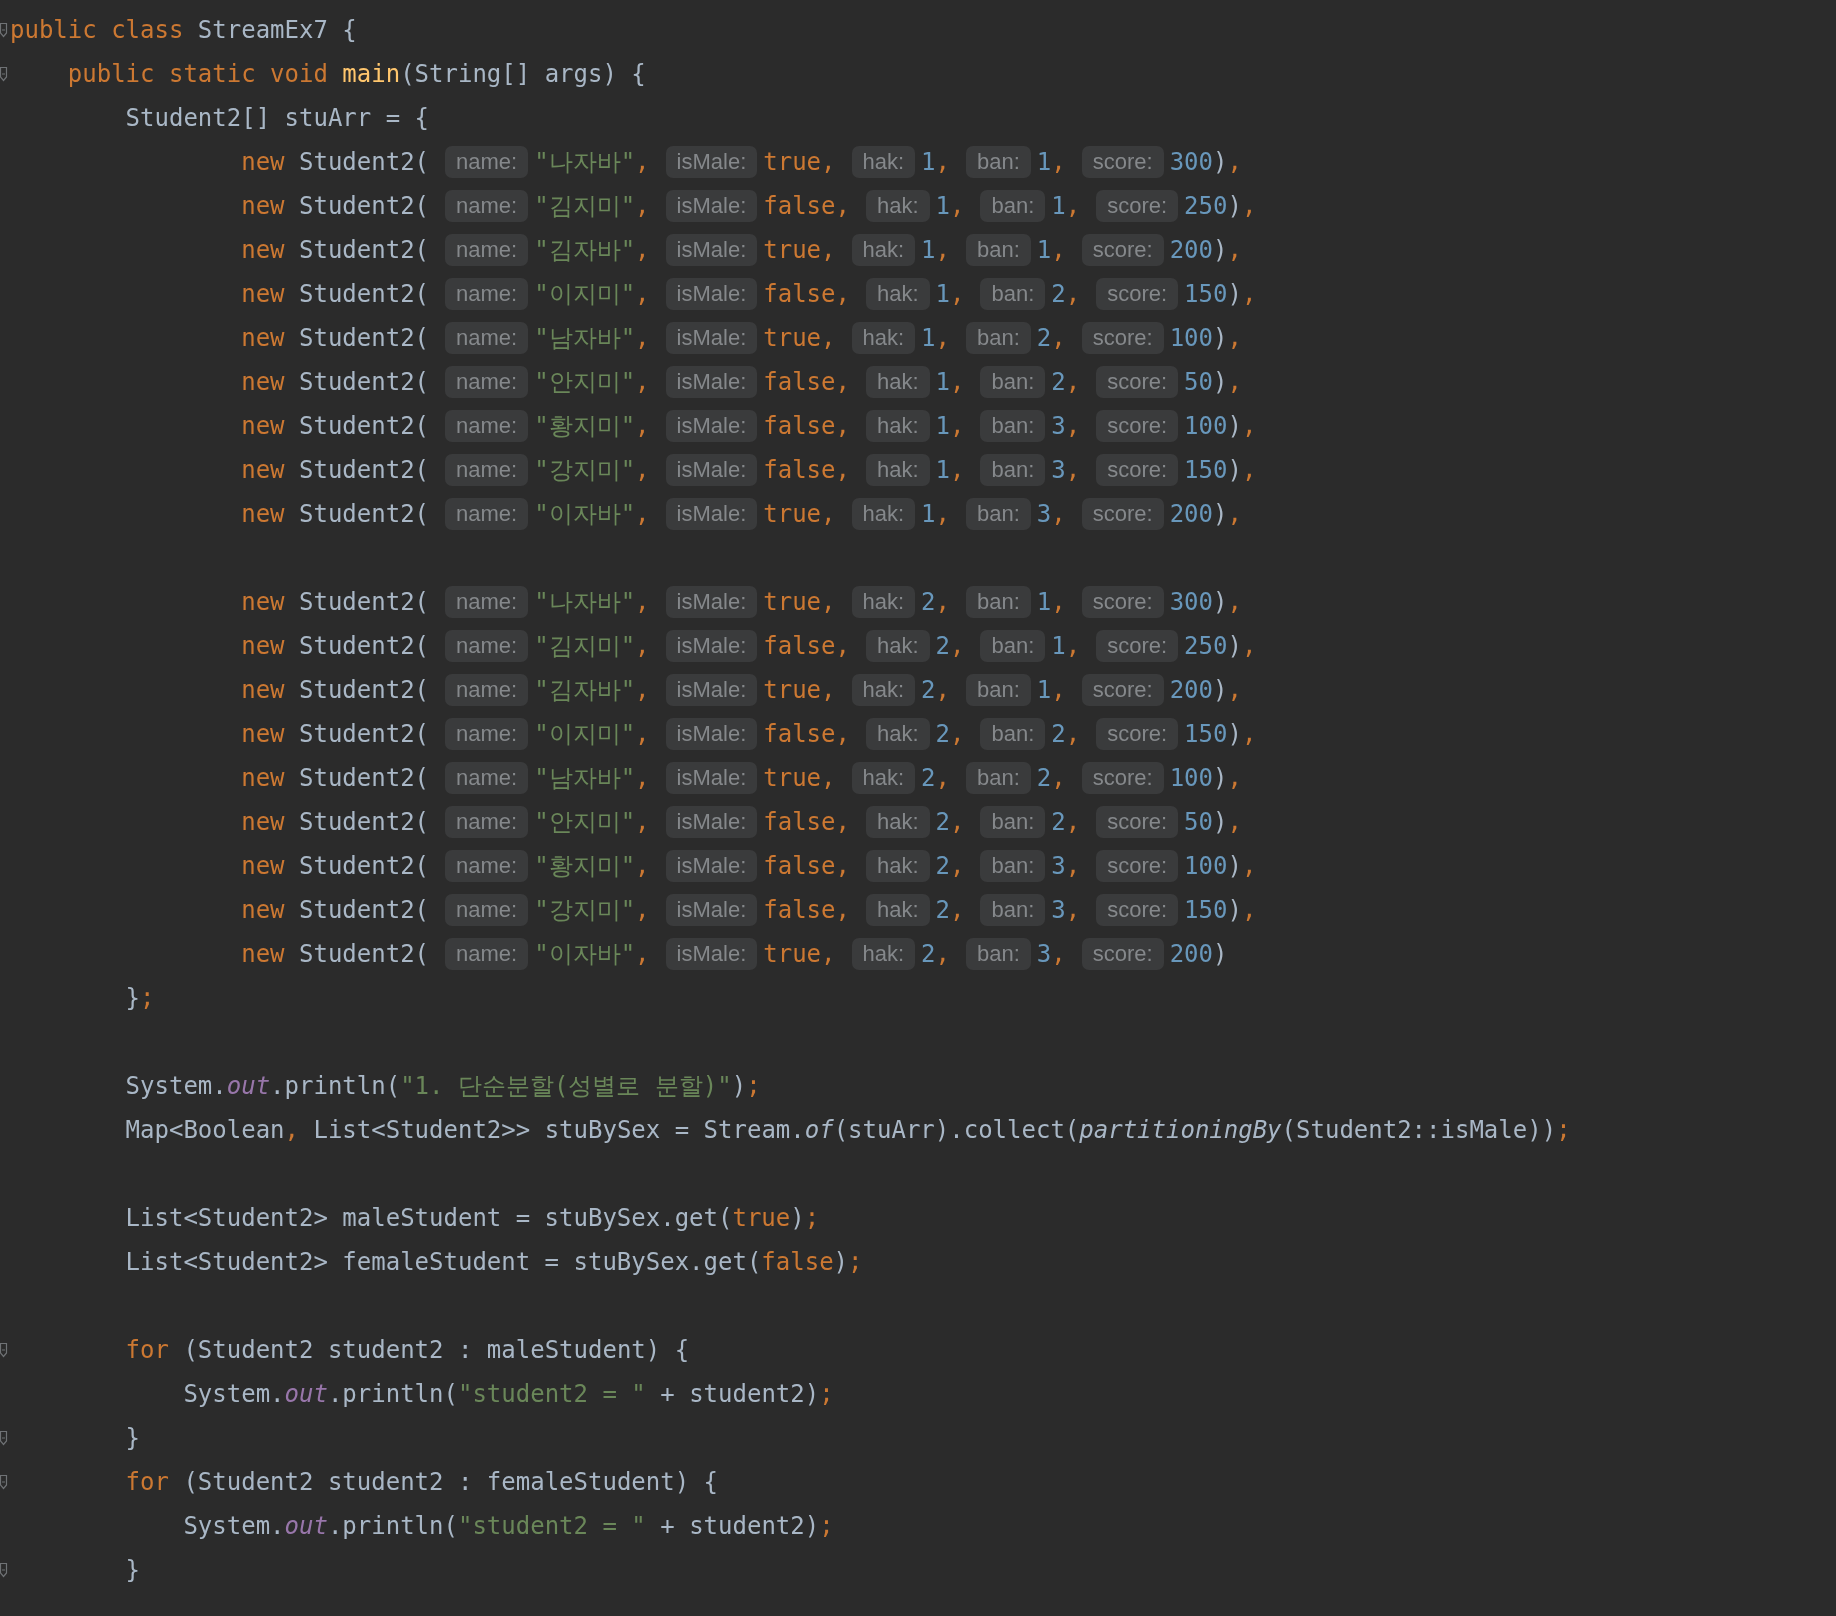  What do you see at coordinates (592, 866) in the screenshot?
I see `code-text: "황지미",` at bounding box center [592, 866].